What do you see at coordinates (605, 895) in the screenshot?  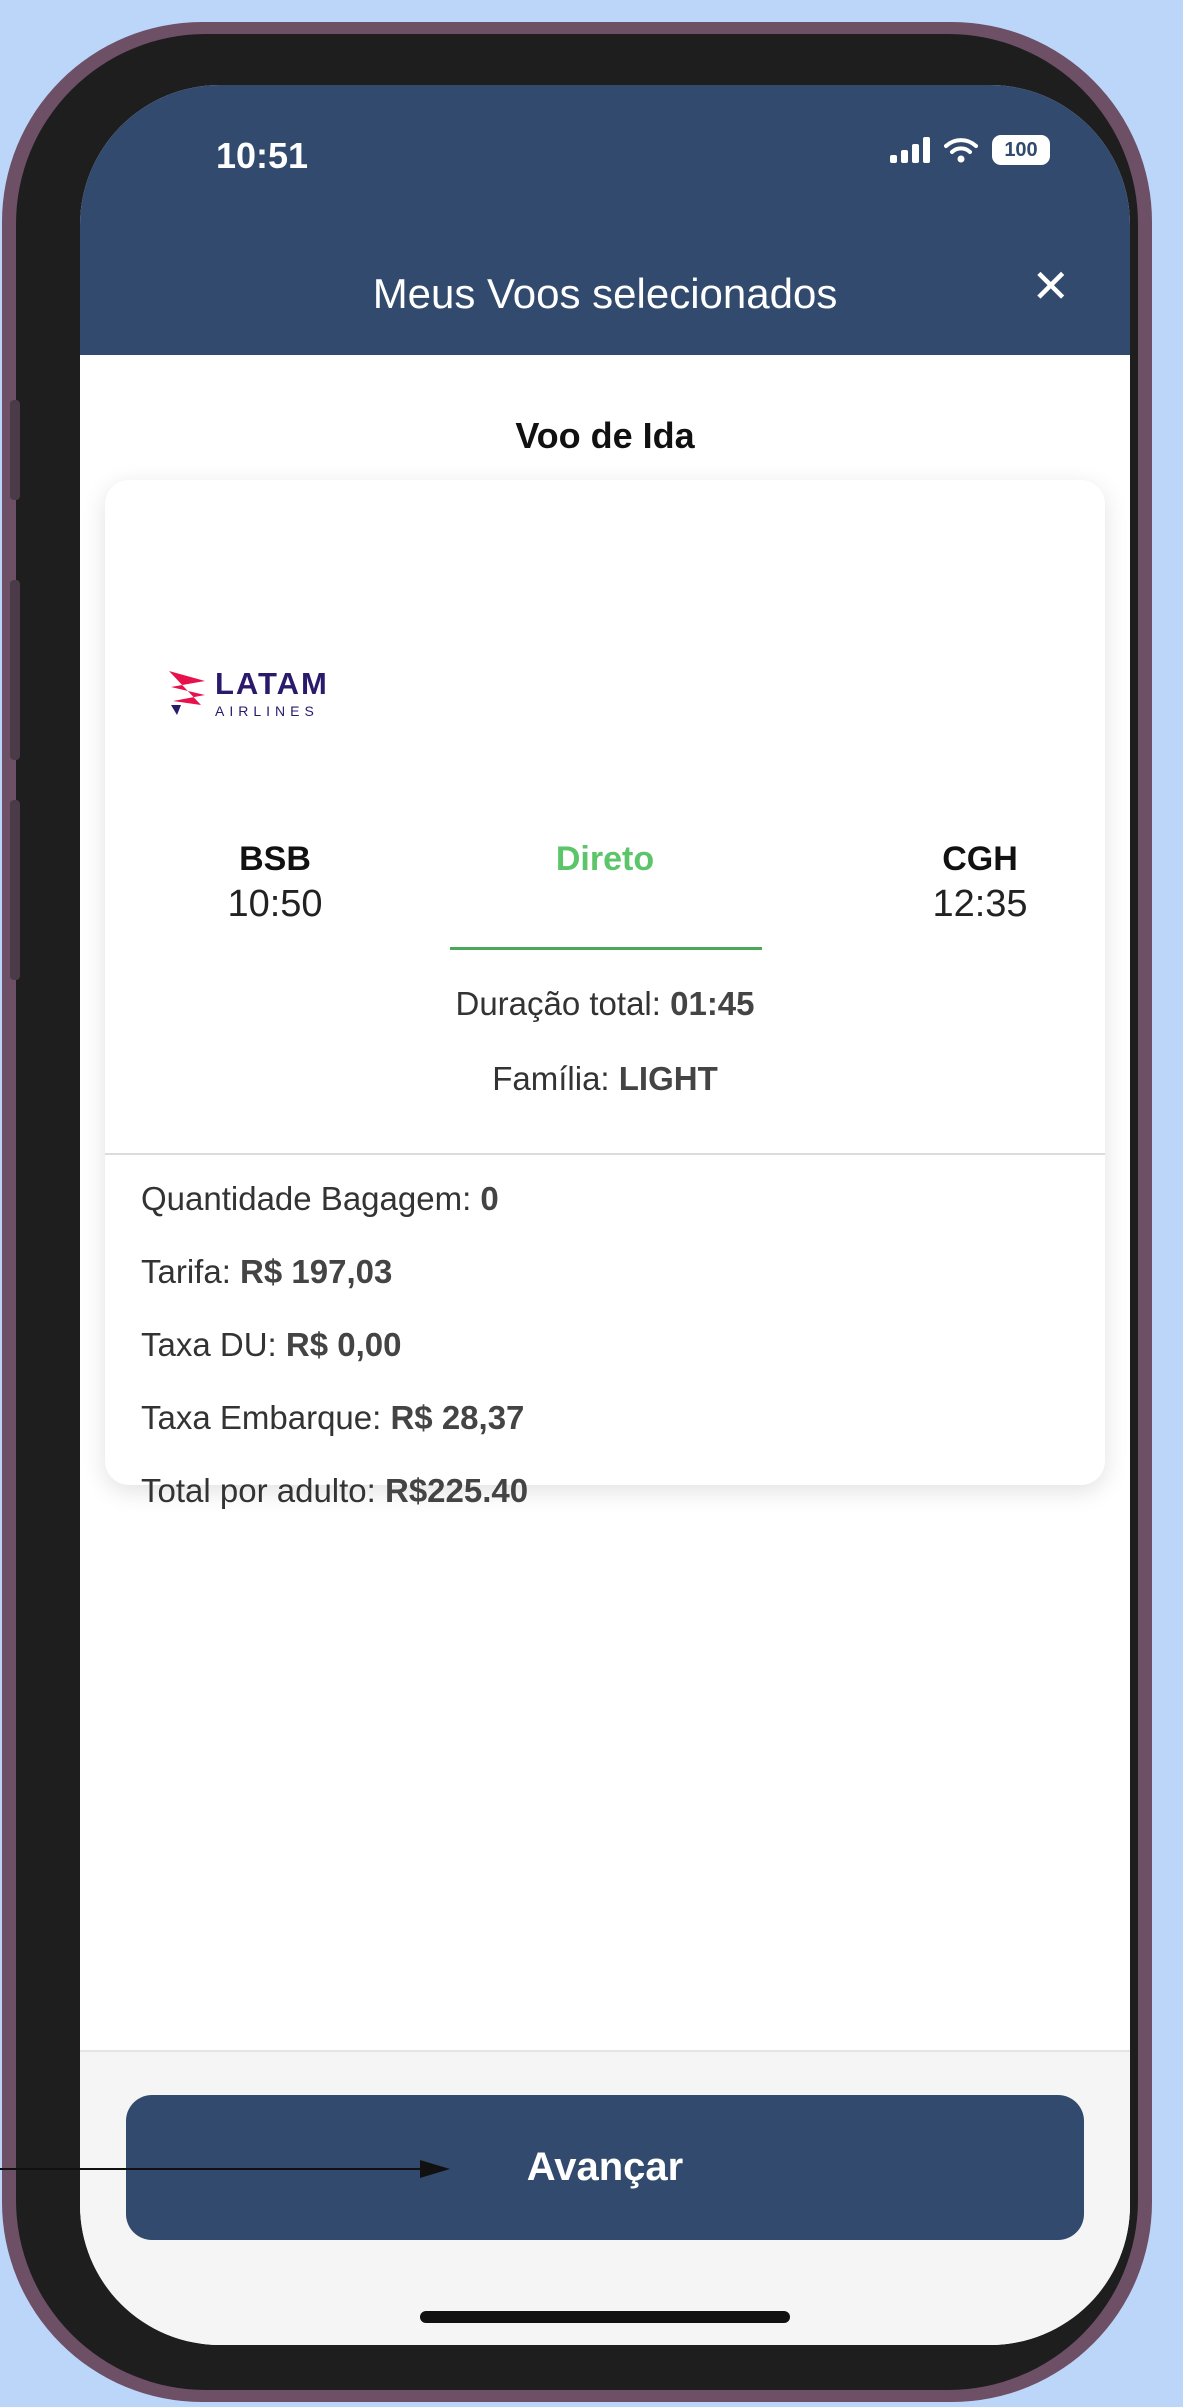 I see `route-summary: Direto` at bounding box center [605, 895].